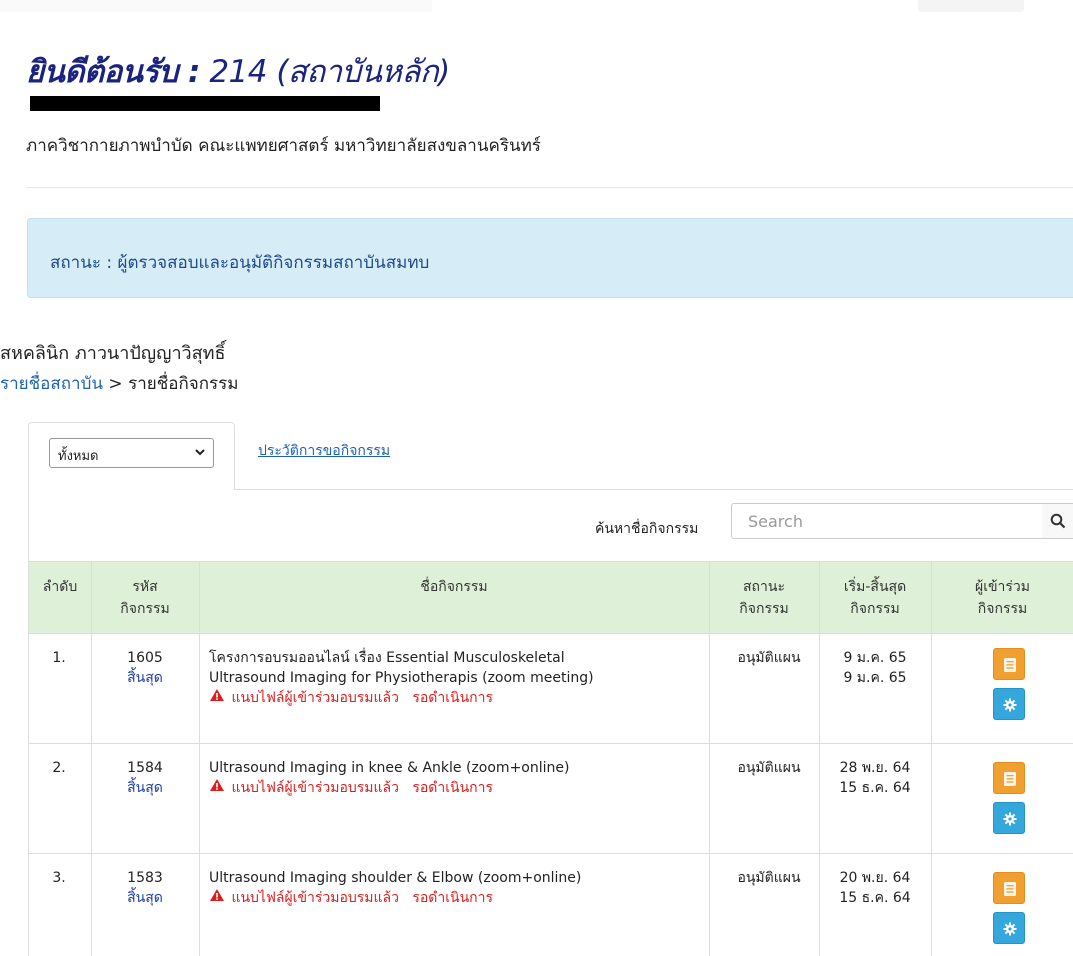 This screenshot has width=1073, height=956. What do you see at coordinates (887, 521) in the screenshot?
I see `search-input: Search` at bounding box center [887, 521].